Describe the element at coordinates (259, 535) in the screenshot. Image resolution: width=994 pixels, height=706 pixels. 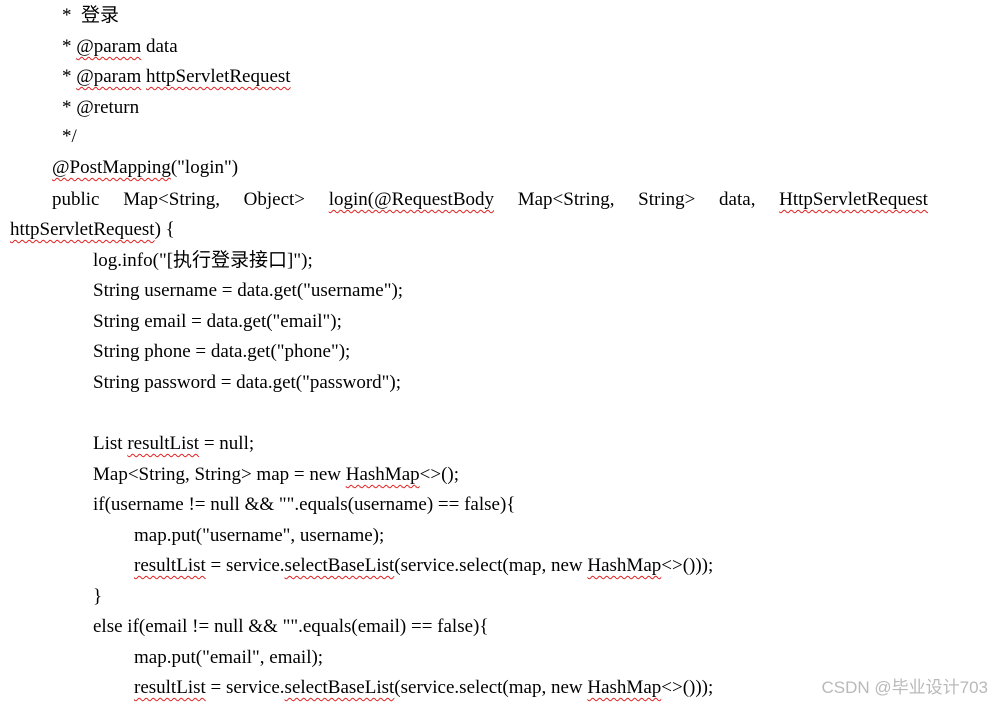
I see `code-line-put-username: map.put("username", username);` at that location.